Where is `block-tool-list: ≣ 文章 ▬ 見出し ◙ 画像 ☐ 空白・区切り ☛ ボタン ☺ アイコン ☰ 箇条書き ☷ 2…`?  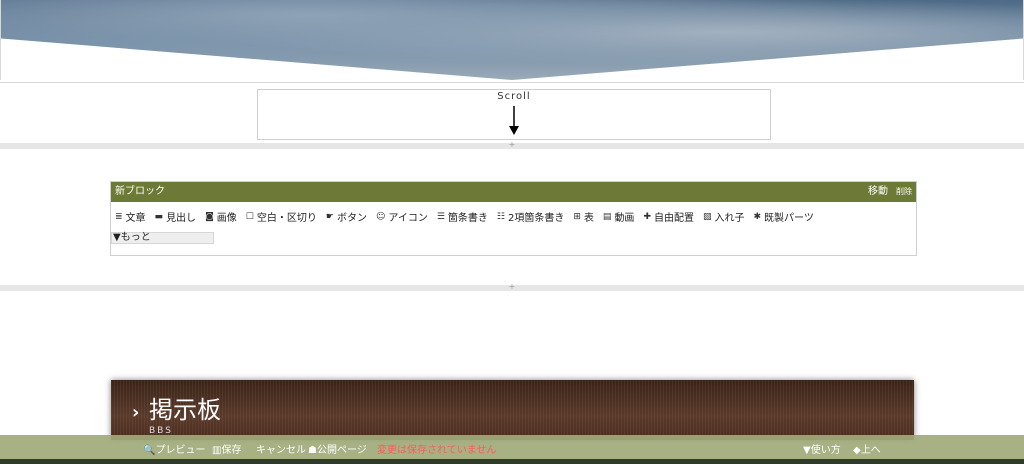
block-tool-list: ≣ 文章 ▬ 見出し ◙ 画像 ☐ 空白・区切り ☛ ボタン ☺ アイコン ☰ 箇条書き ☷ 2… is located at coordinates (469, 217).